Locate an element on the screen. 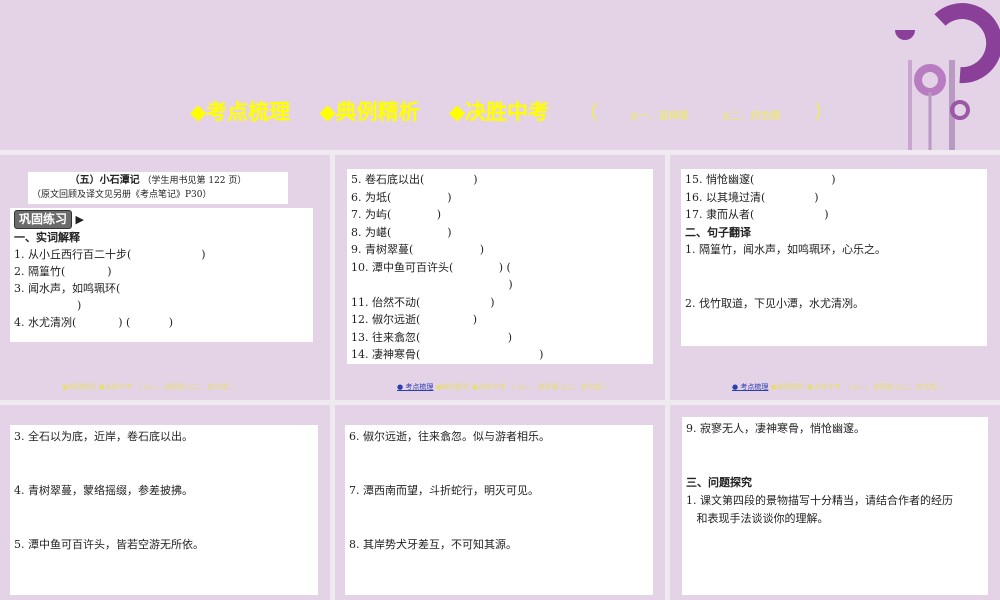  question-line: 8. 其岸势犬牙差互，不可知其源。 is located at coordinates (433, 544).